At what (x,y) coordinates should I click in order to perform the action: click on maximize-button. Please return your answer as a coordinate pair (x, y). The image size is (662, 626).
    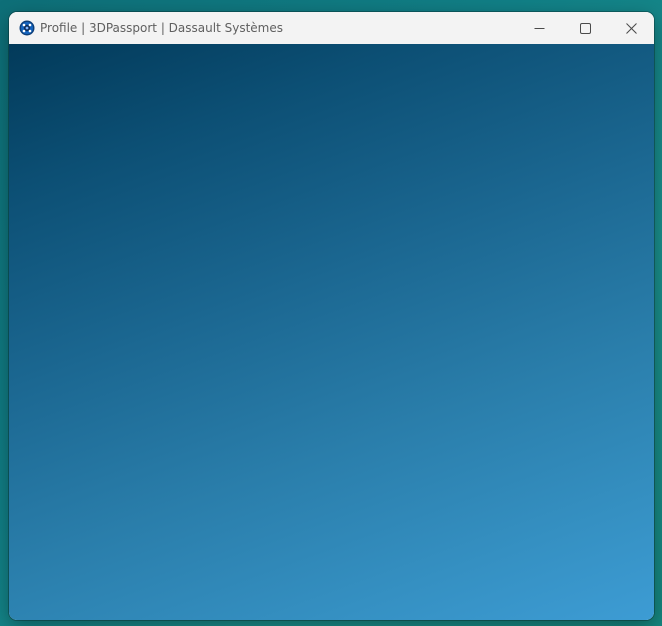
    Looking at the image, I should click on (585, 28).